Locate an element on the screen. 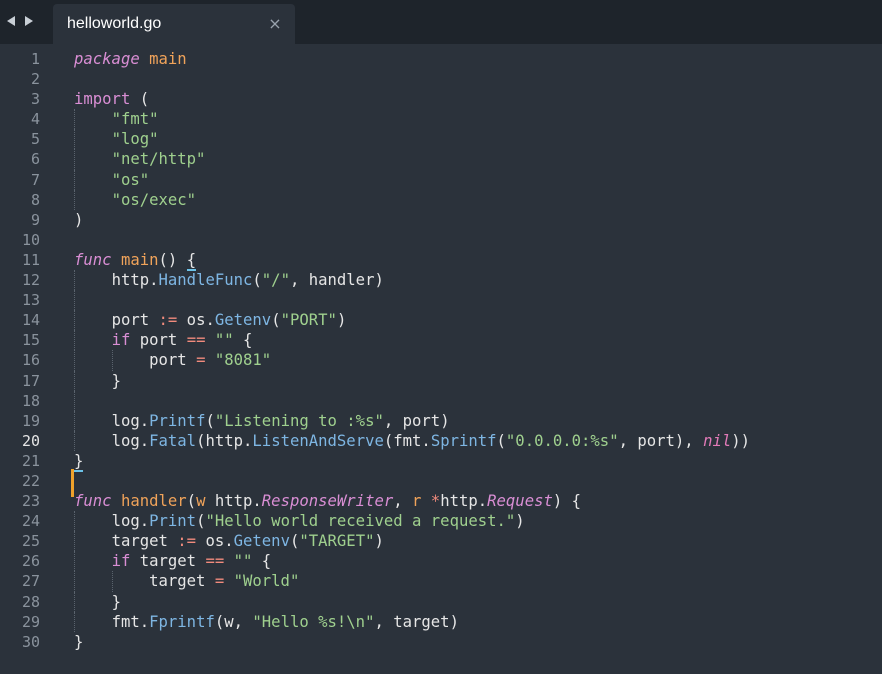 This screenshot has height=674, width=882. code-token: * is located at coordinates (435, 501).